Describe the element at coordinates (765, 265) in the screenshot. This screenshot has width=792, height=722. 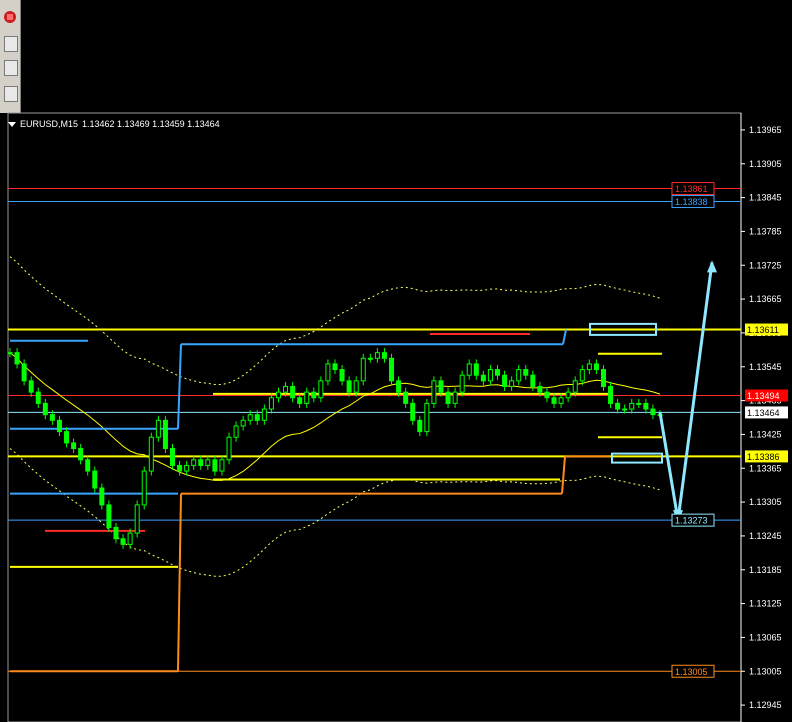
I see `tick-label: 1.13725` at that location.